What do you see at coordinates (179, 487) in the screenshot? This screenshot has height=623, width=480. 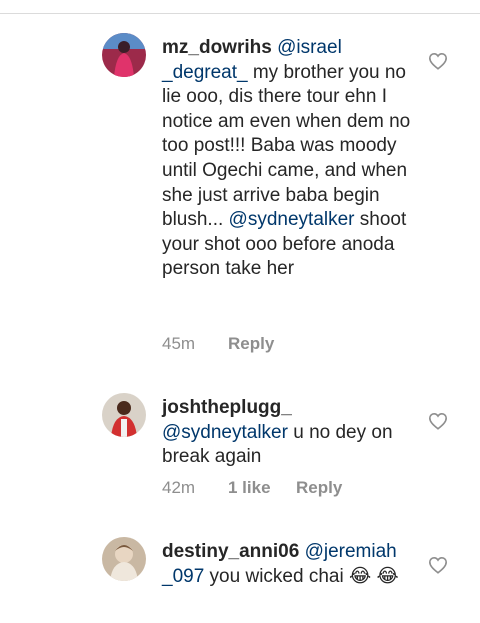 I see `comment-time: 42m` at bounding box center [179, 487].